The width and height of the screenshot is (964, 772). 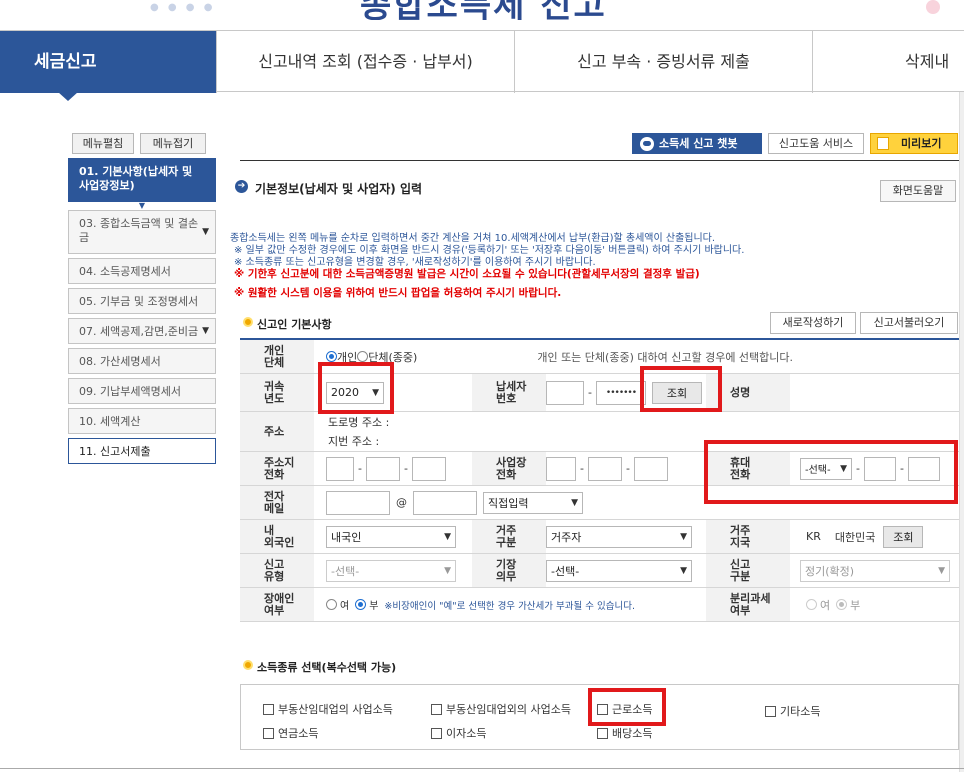 I want to click on nationality-select: 내국인 ▼, so click(x=391, y=536).